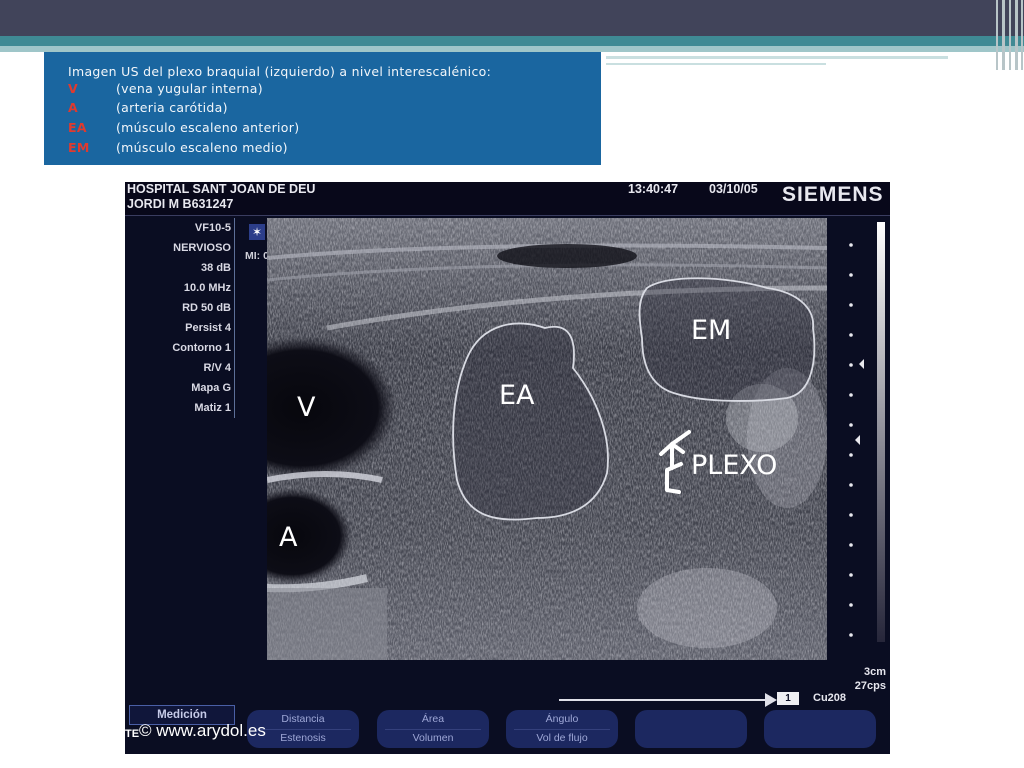  Describe the element at coordinates (207, 288) in the screenshot. I see `param-frequency: 10.0 MHz` at that location.